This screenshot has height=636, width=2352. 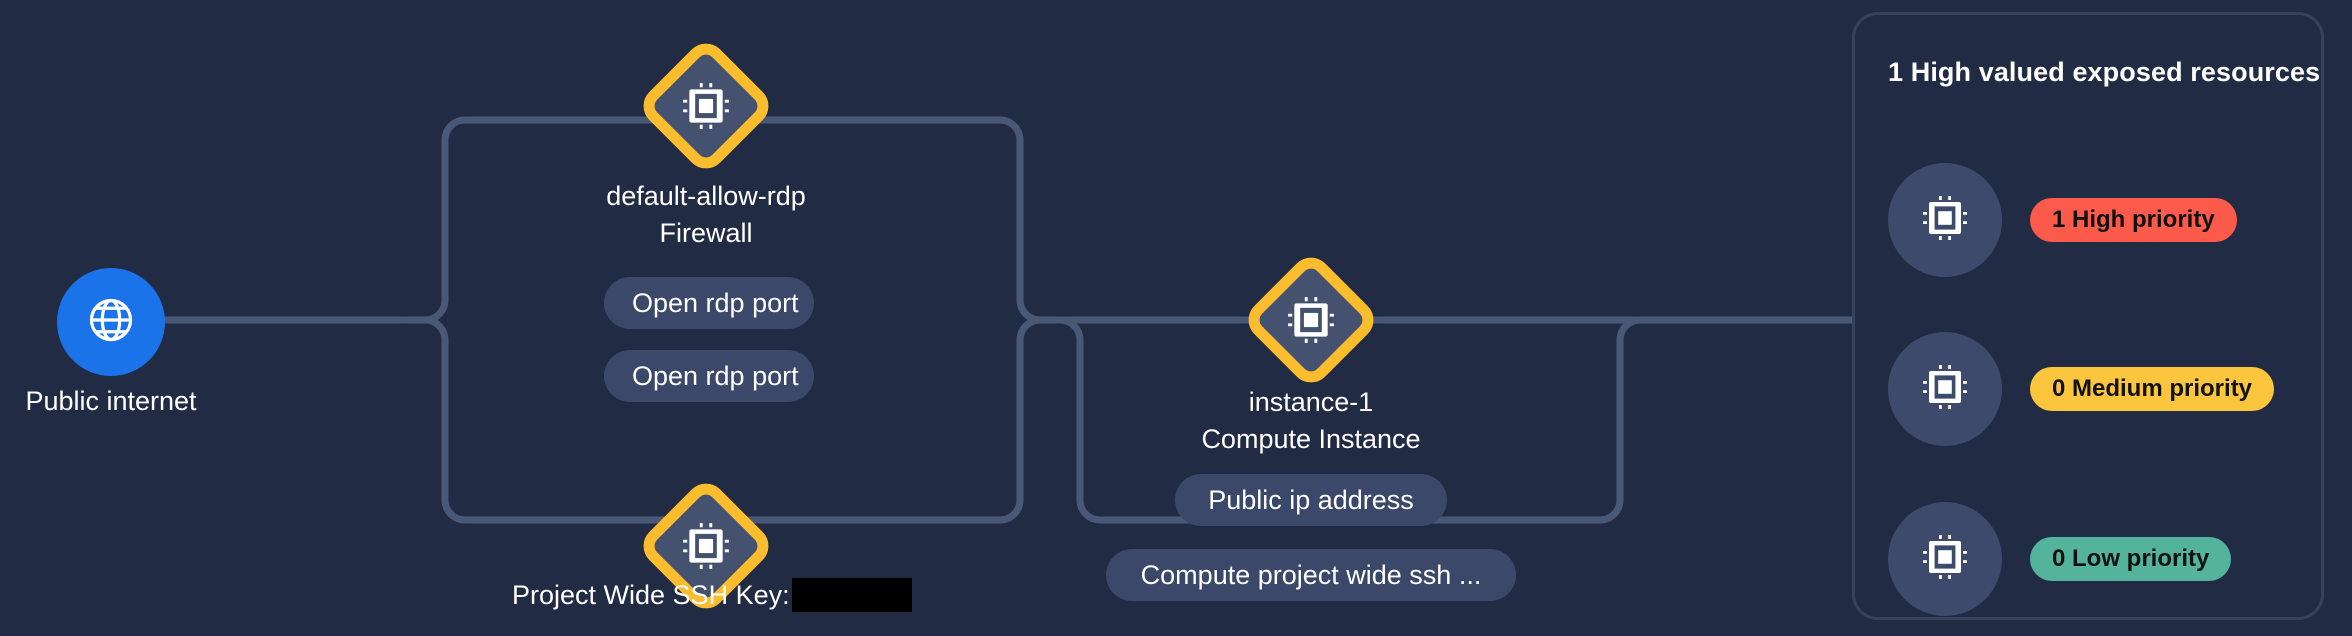 I want to click on chip-open-rdp-port-2: Open rdp port, so click(x=709, y=376).